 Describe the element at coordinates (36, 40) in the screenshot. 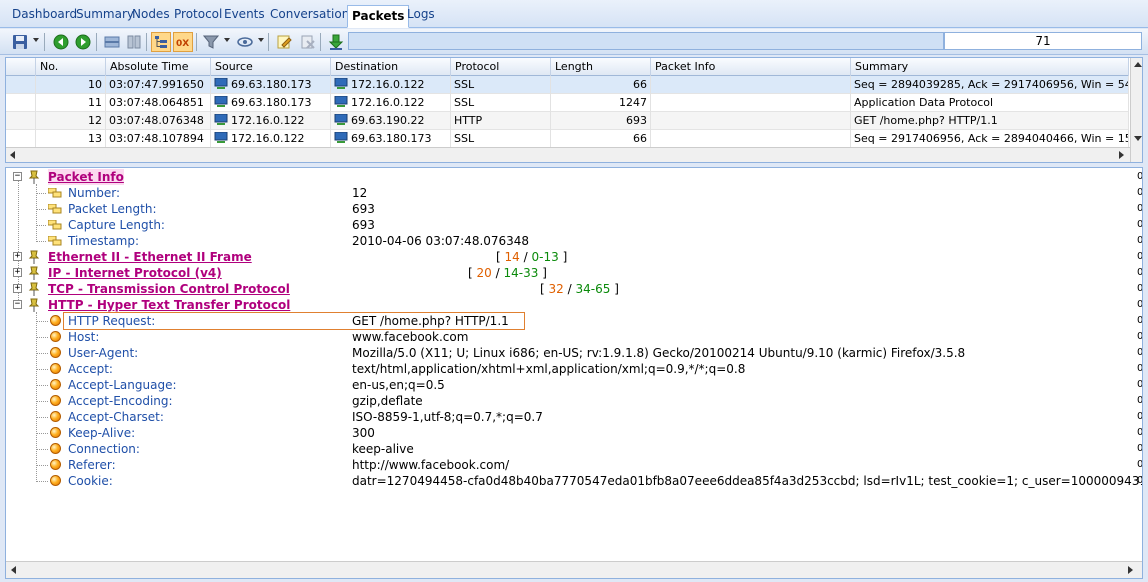

I see `save-dropdown-arrow-icon` at that location.